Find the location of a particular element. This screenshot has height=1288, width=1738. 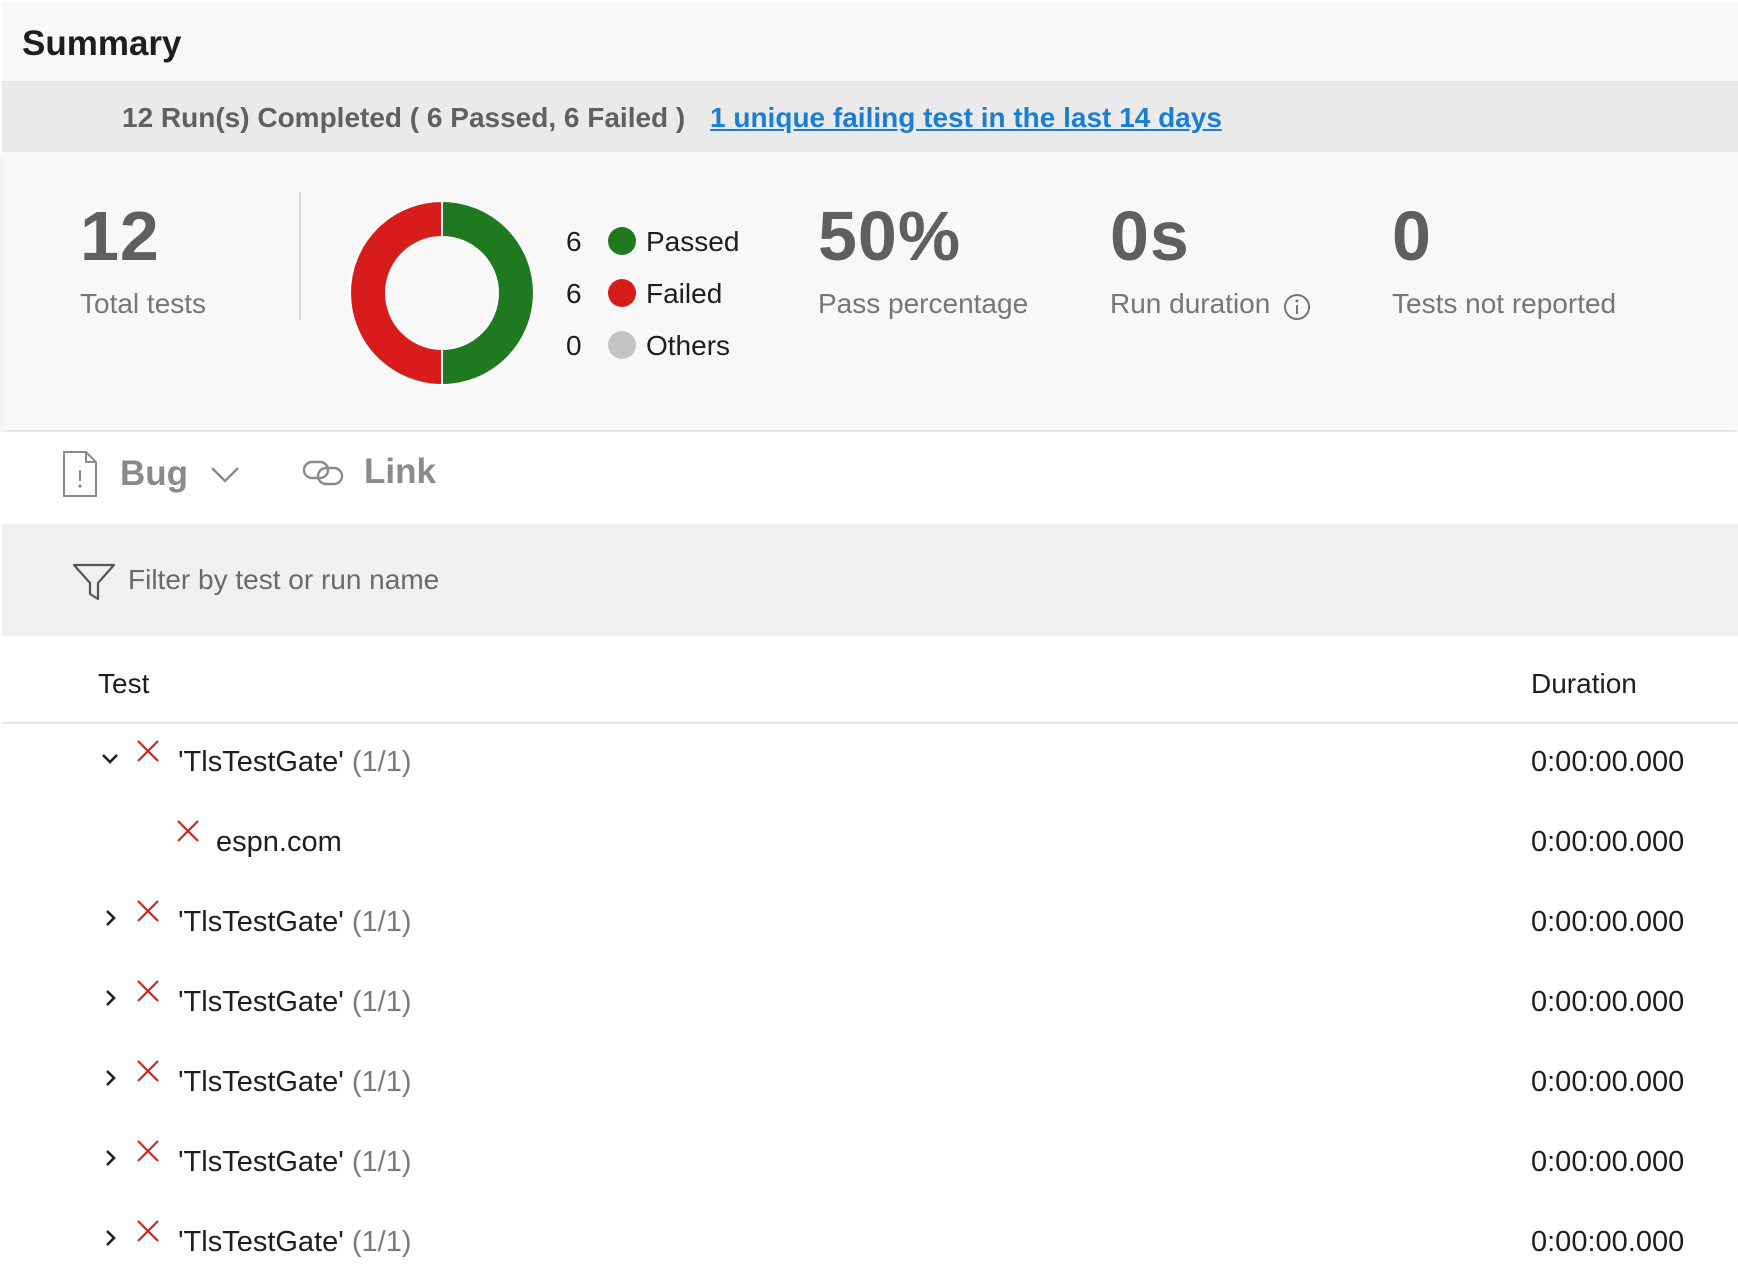

filter-icon is located at coordinates (94, 582).